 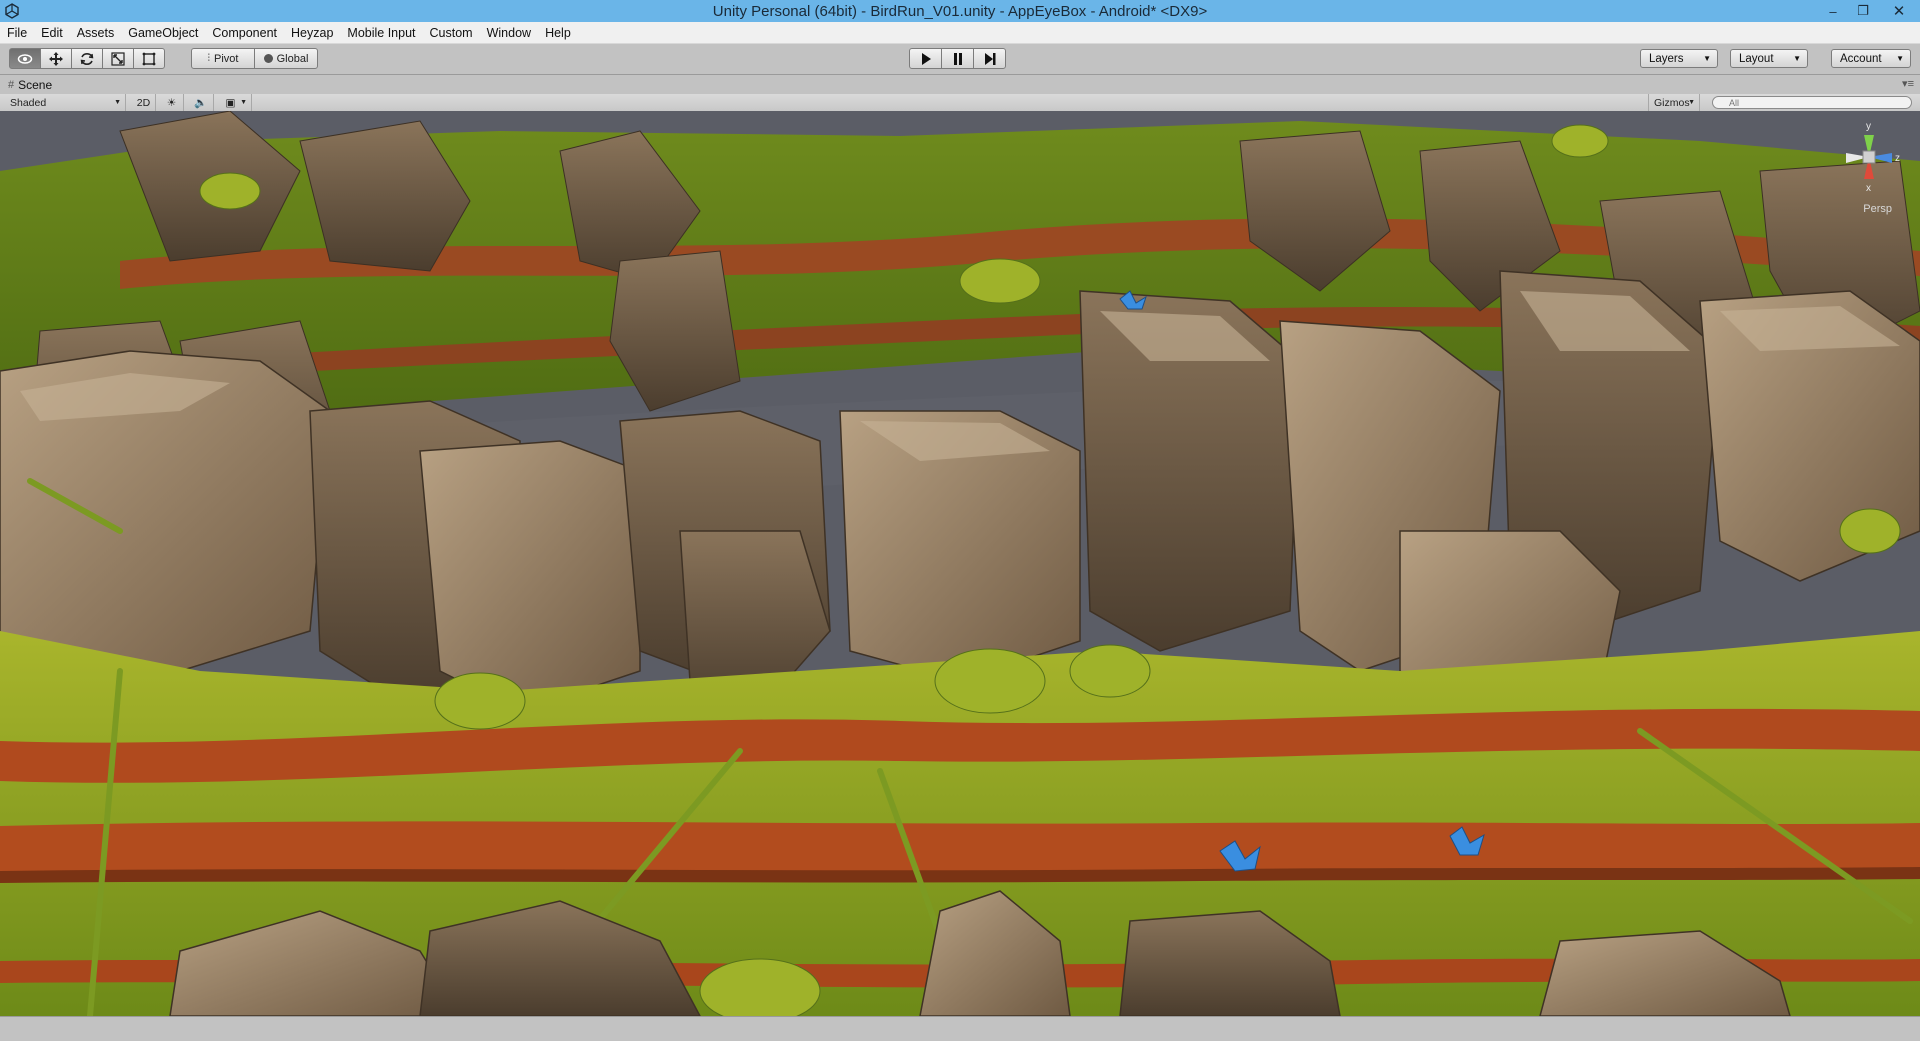 I want to click on globe-icon, so click(x=268, y=58).